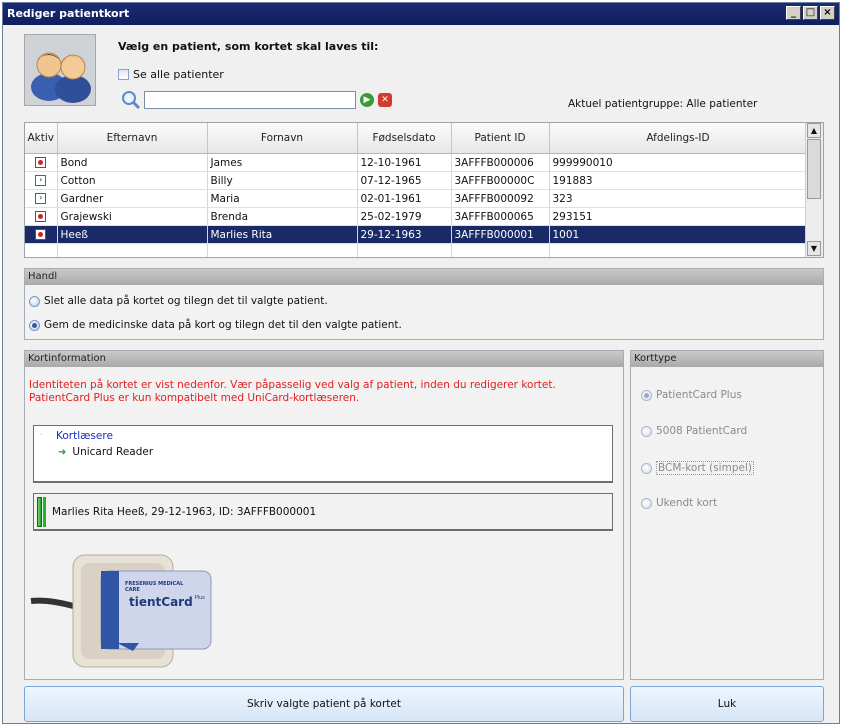 The height and width of the screenshot is (726, 844). I want to click on card-brand-name: tientCard, so click(161, 602).